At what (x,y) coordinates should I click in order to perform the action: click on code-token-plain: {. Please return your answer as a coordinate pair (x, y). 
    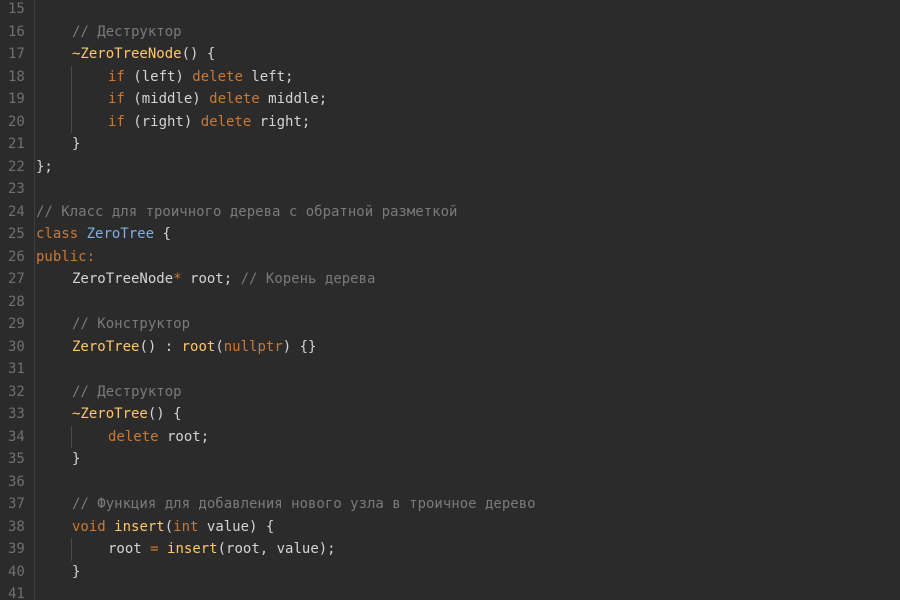
    Looking at the image, I should click on (162, 234).